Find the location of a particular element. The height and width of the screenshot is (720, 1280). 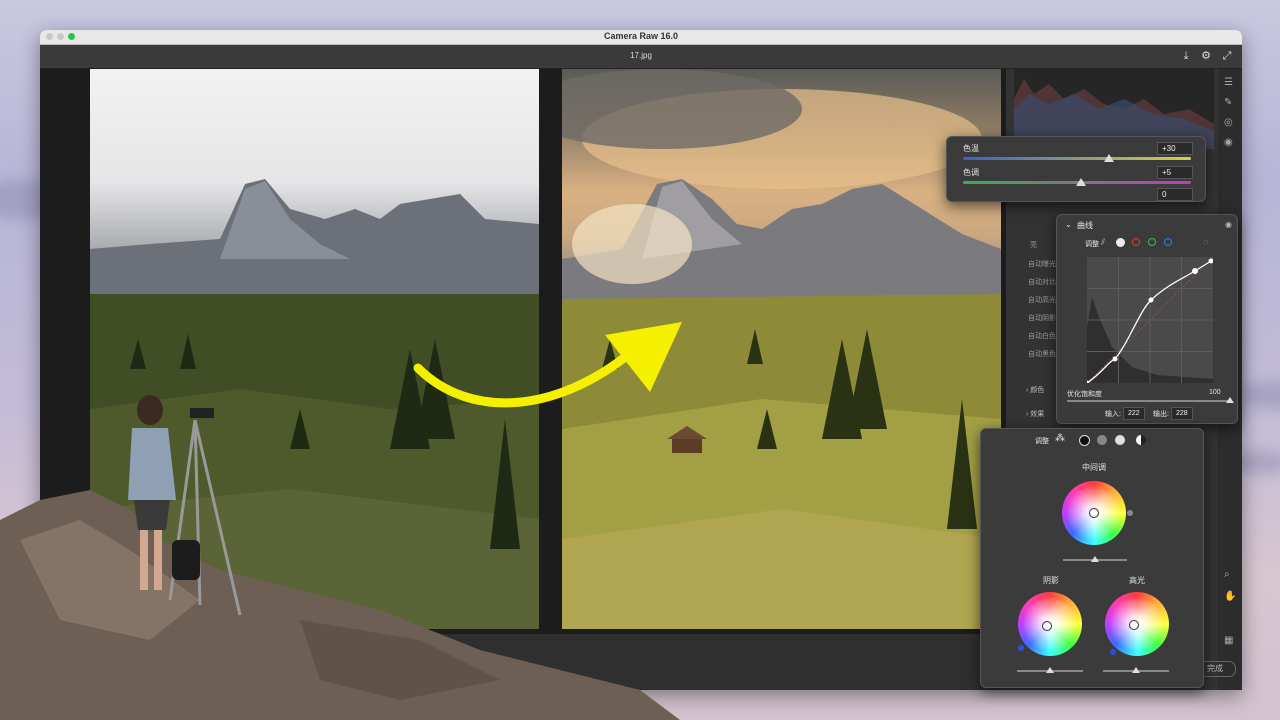

curve-panel: ⌄ 曲线 ◉ 调整 ⫽ ◌ 优化饱和度 100 输入: 222 输出: 228 is located at coordinates (1147, 319).